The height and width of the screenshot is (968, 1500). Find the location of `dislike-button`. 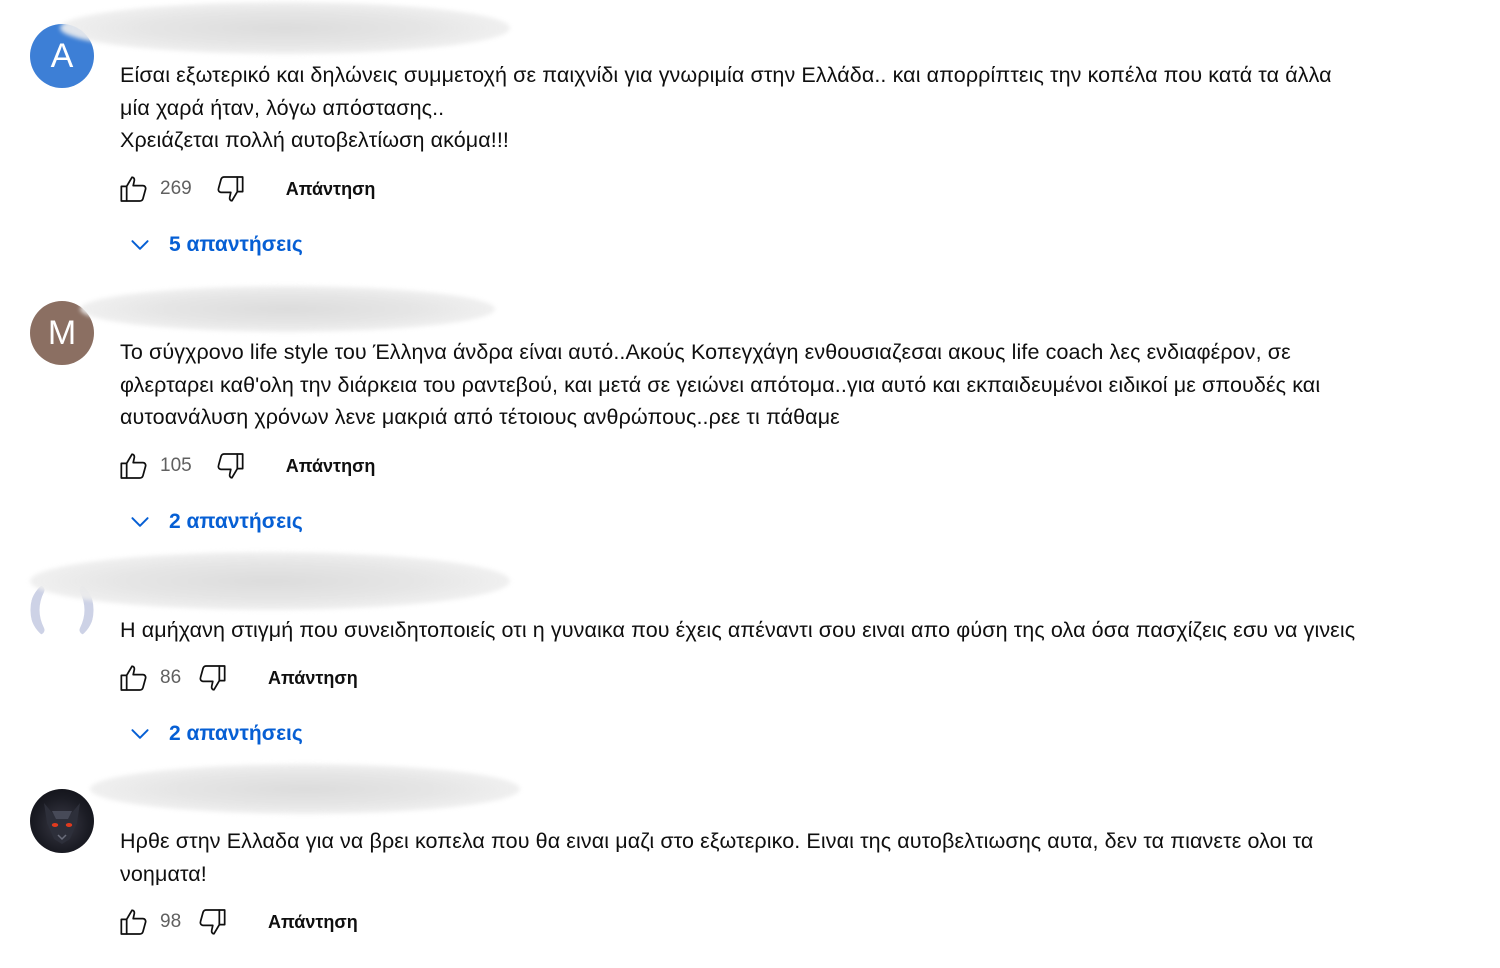

dislike-button is located at coordinates (212, 922).